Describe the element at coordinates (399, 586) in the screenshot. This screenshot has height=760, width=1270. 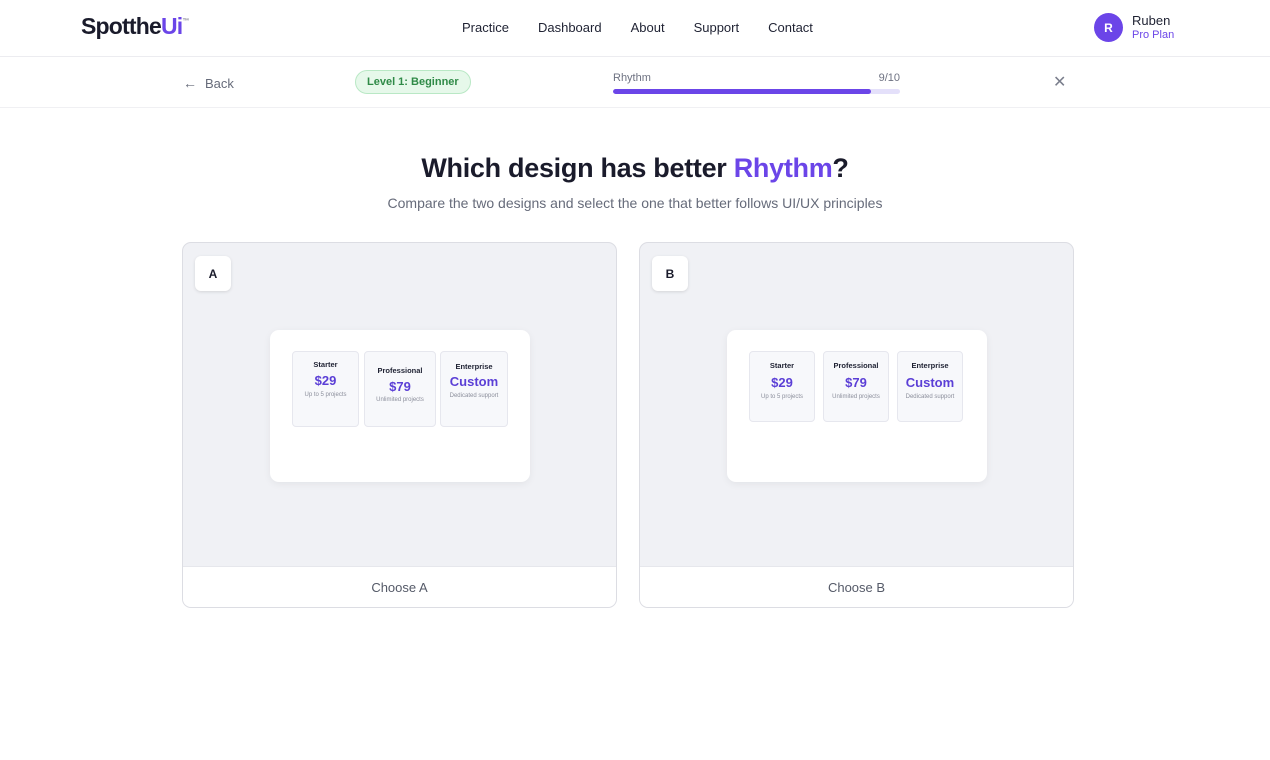
I see `choose-a-button: Choose A` at that location.